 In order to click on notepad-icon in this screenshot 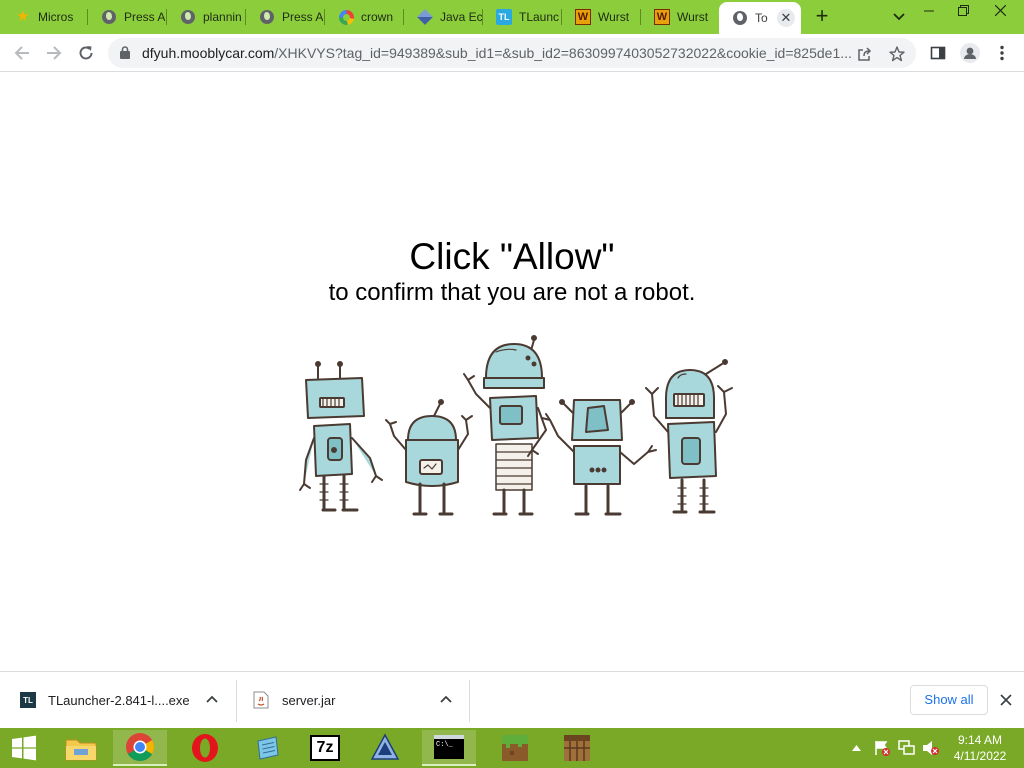, I will do `click(268, 748)`.